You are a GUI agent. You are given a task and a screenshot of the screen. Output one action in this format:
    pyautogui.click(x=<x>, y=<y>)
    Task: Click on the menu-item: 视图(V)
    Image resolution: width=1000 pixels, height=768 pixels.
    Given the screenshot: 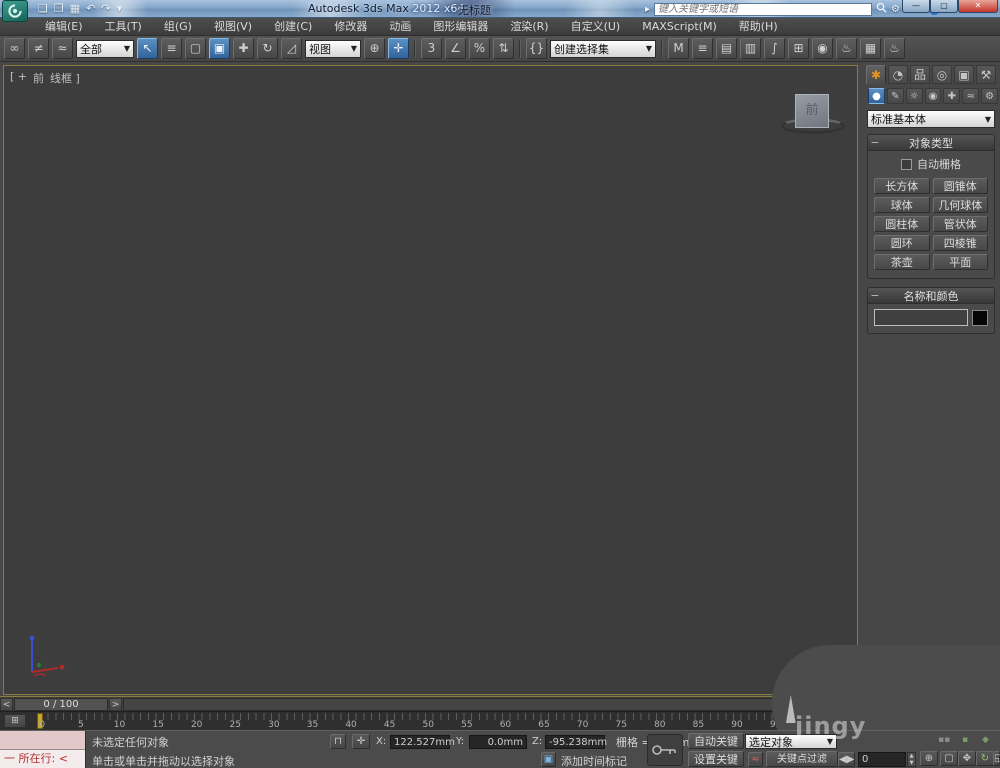 What is the action you would take?
    pyautogui.click(x=233, y=27)
    